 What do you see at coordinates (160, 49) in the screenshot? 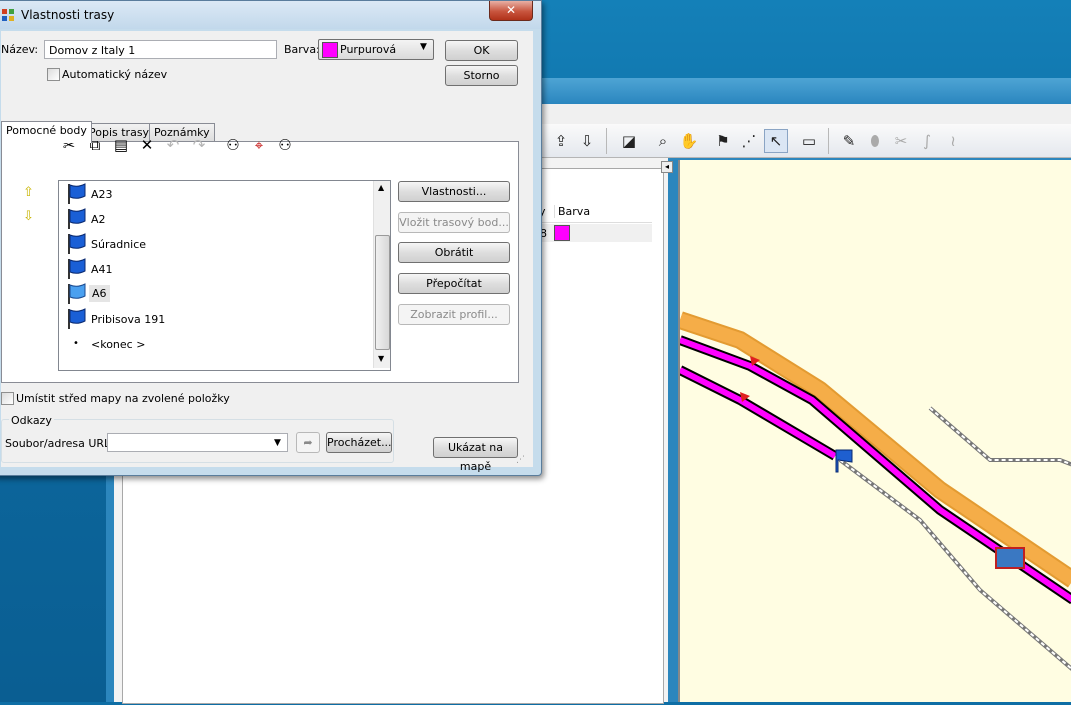
I see `name-field: Domov z Italy 1` at bounding box center [160, 49].